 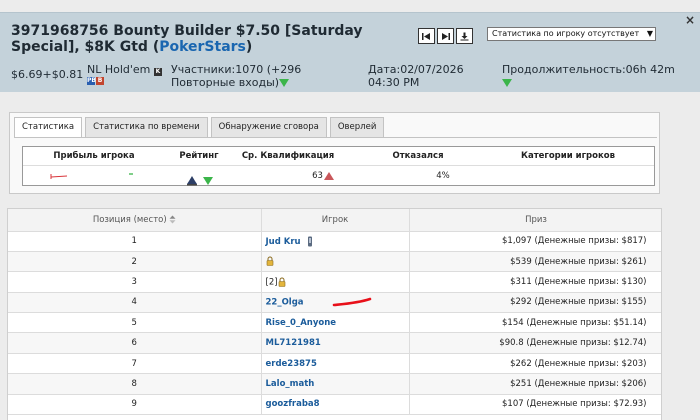 What do you see at coordinates (135, 282) in the screenshot?
I see `position-cell: 3` at bounding box center [135, 282].